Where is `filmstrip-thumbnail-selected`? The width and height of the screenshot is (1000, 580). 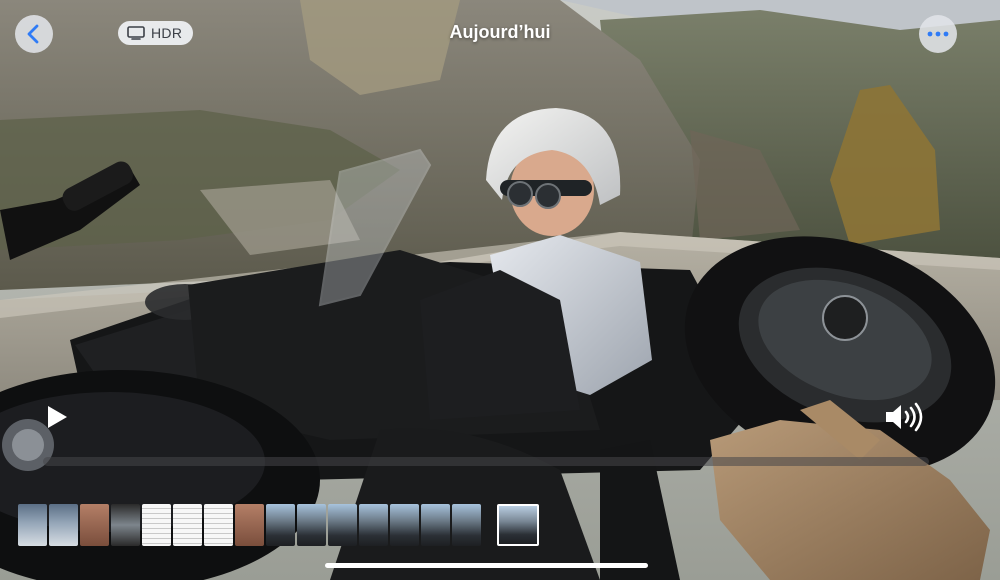 filmstrip-thumbnail-selected is located at coordinates (518, 525).